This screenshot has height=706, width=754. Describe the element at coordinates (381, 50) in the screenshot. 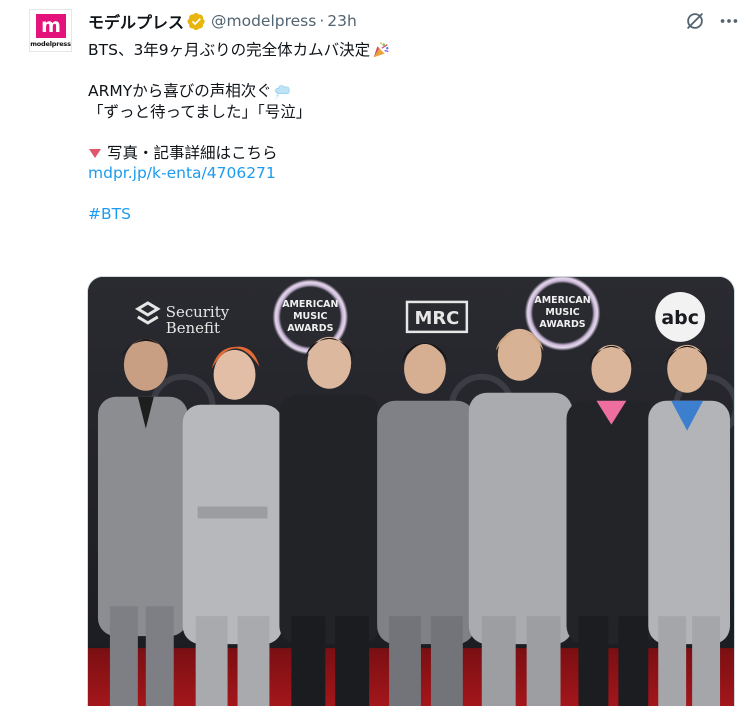

I see `party-popper-icon` at that location.